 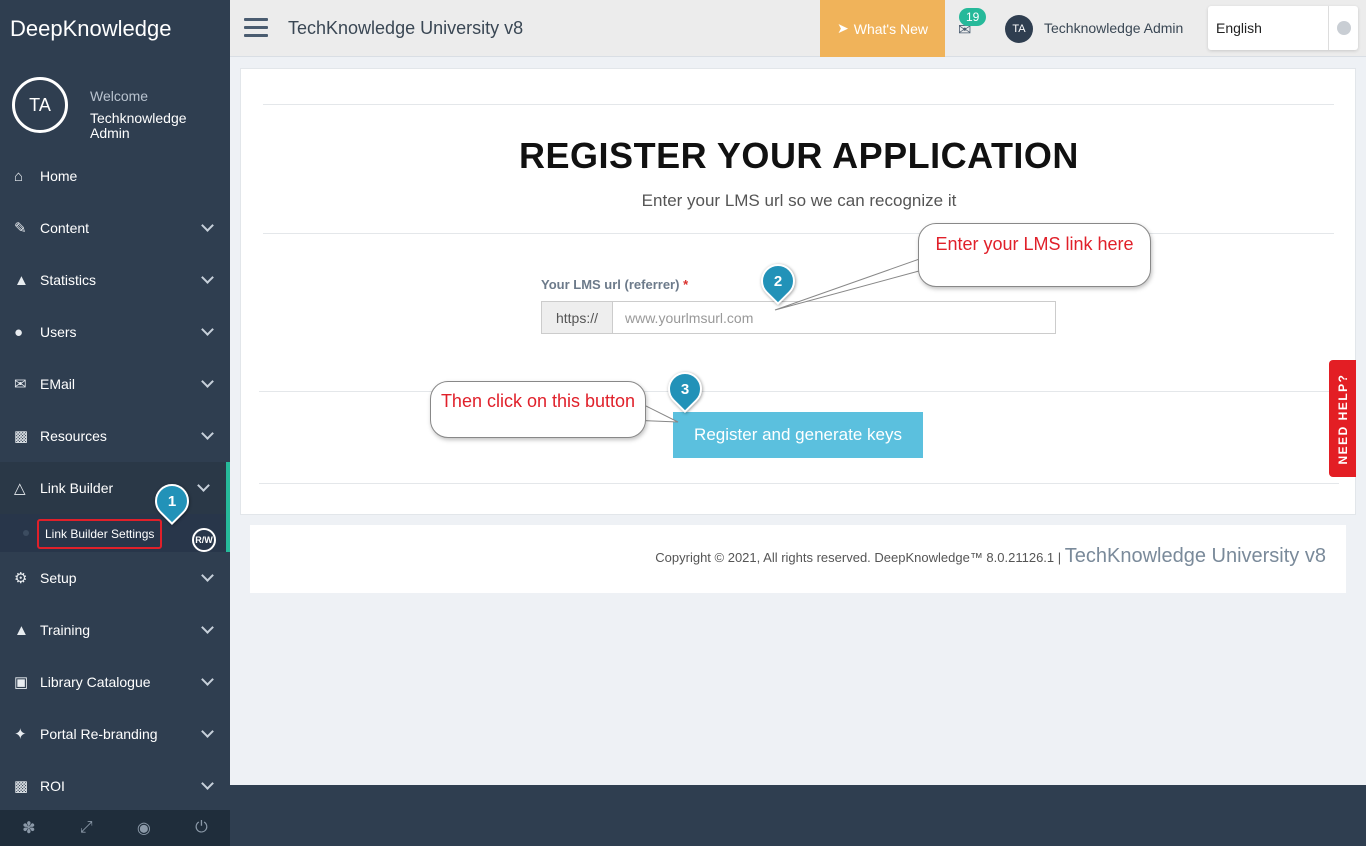 I want to click on notification-badge: 19, so click(x=973, y=17).